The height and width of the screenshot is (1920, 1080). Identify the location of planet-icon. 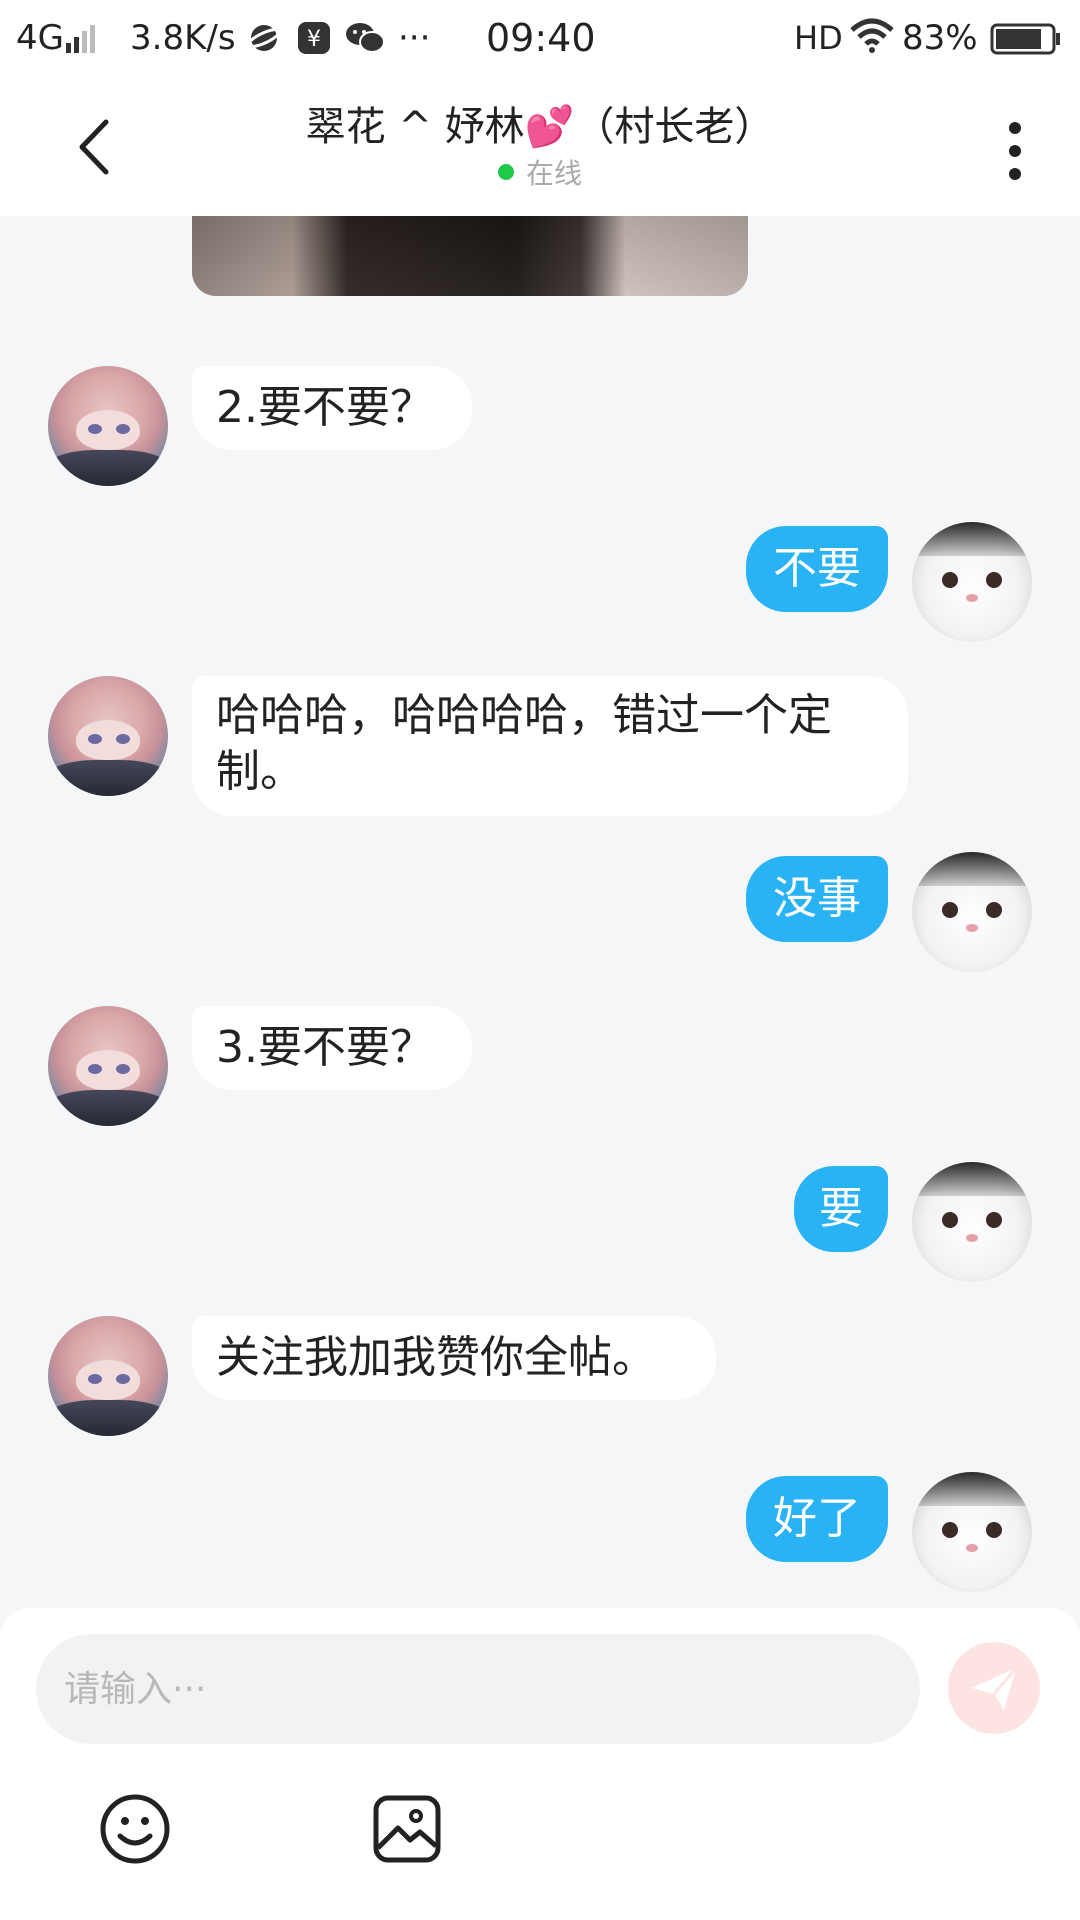
(264, 43).